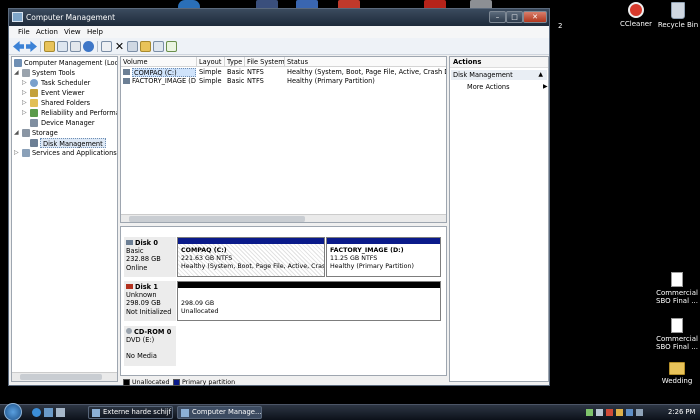 This screenshot has height=420, width=700. Describe the element at coordinates (514, 17) in the screenshot. I see `maximize-button: □` at that location.